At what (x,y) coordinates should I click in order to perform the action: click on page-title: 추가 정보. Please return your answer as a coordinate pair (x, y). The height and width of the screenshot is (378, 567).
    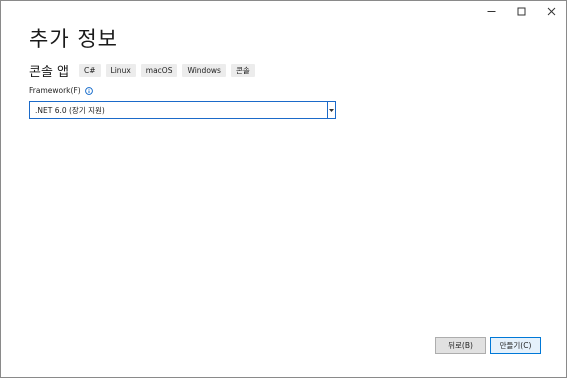
    Looking at the image, I should click on (73, 39).